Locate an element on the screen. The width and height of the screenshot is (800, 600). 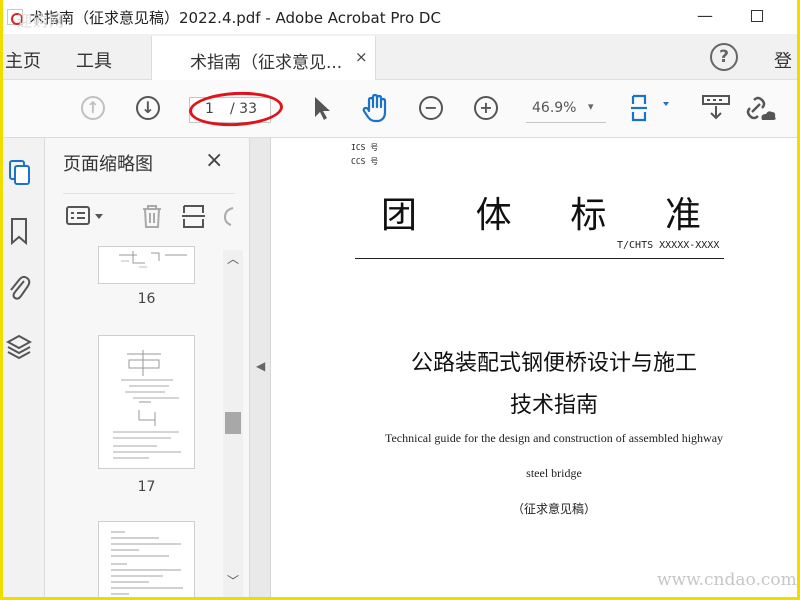
doc-standard-code: T/CHTS XXXXX-XXXX is located at coordinates (668, 245).